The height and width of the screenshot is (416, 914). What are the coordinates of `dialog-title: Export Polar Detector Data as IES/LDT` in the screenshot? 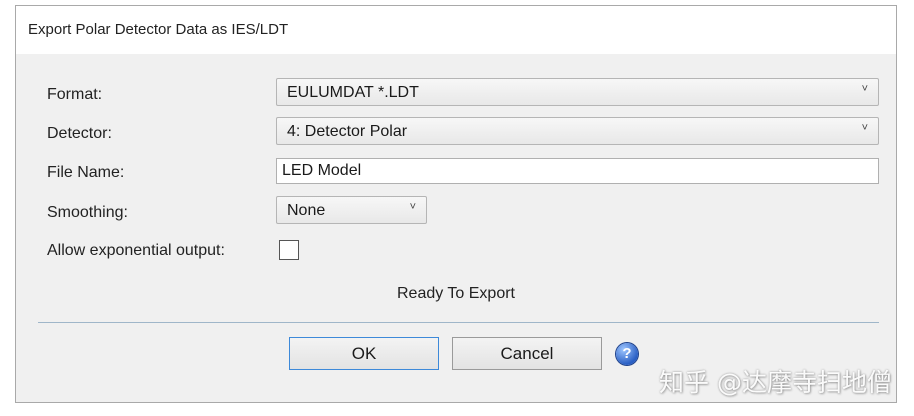 It's located at (158, 29).